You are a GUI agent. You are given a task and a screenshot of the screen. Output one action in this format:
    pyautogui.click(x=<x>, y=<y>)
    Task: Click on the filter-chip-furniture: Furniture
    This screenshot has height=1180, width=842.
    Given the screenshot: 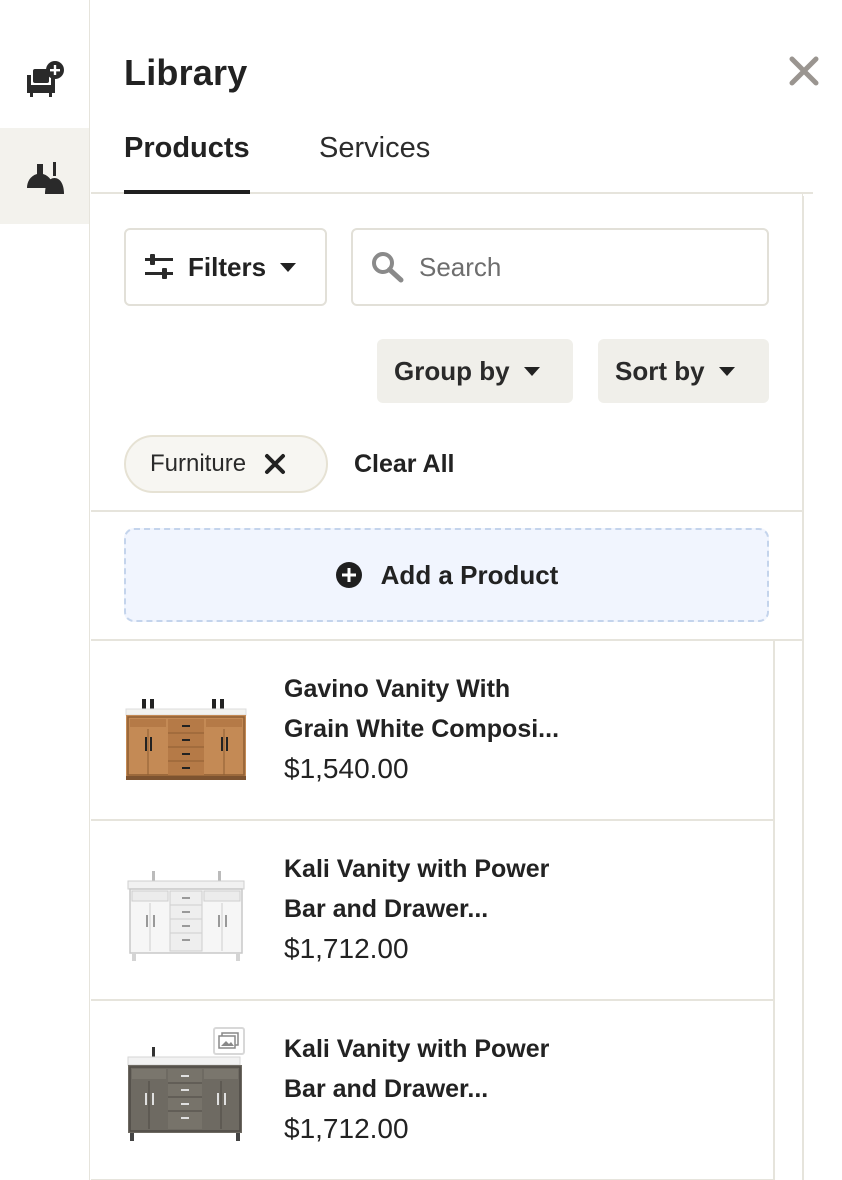 What is the action you would take?
    pyautogui.click(x=226, y=464)
    